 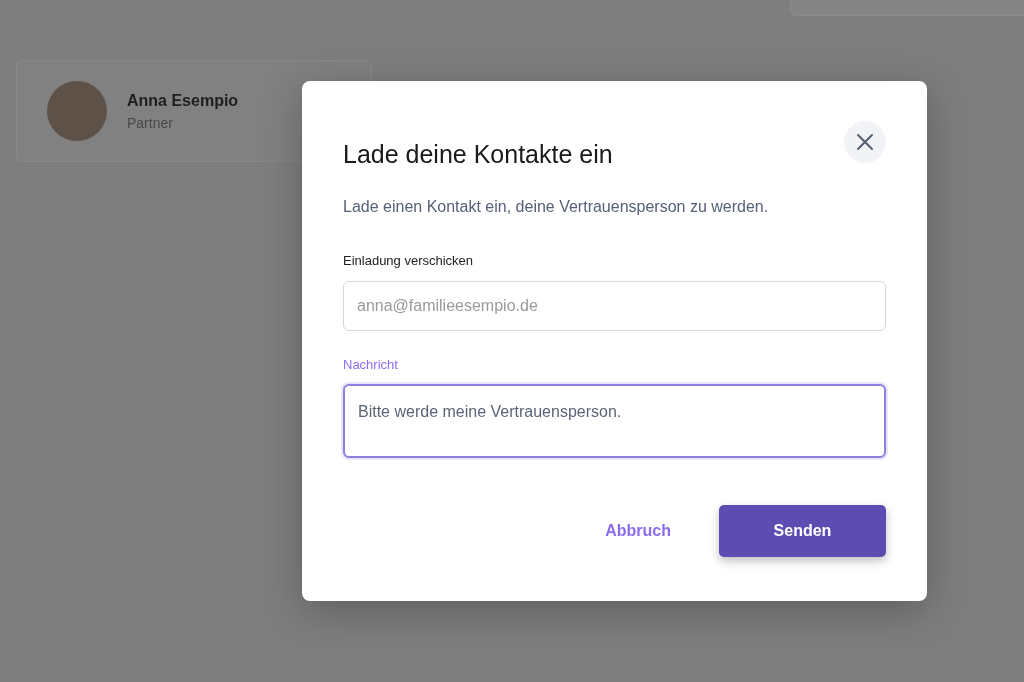 I want to click on contact-name: Anna Esempio, so click(x=183, y=100).